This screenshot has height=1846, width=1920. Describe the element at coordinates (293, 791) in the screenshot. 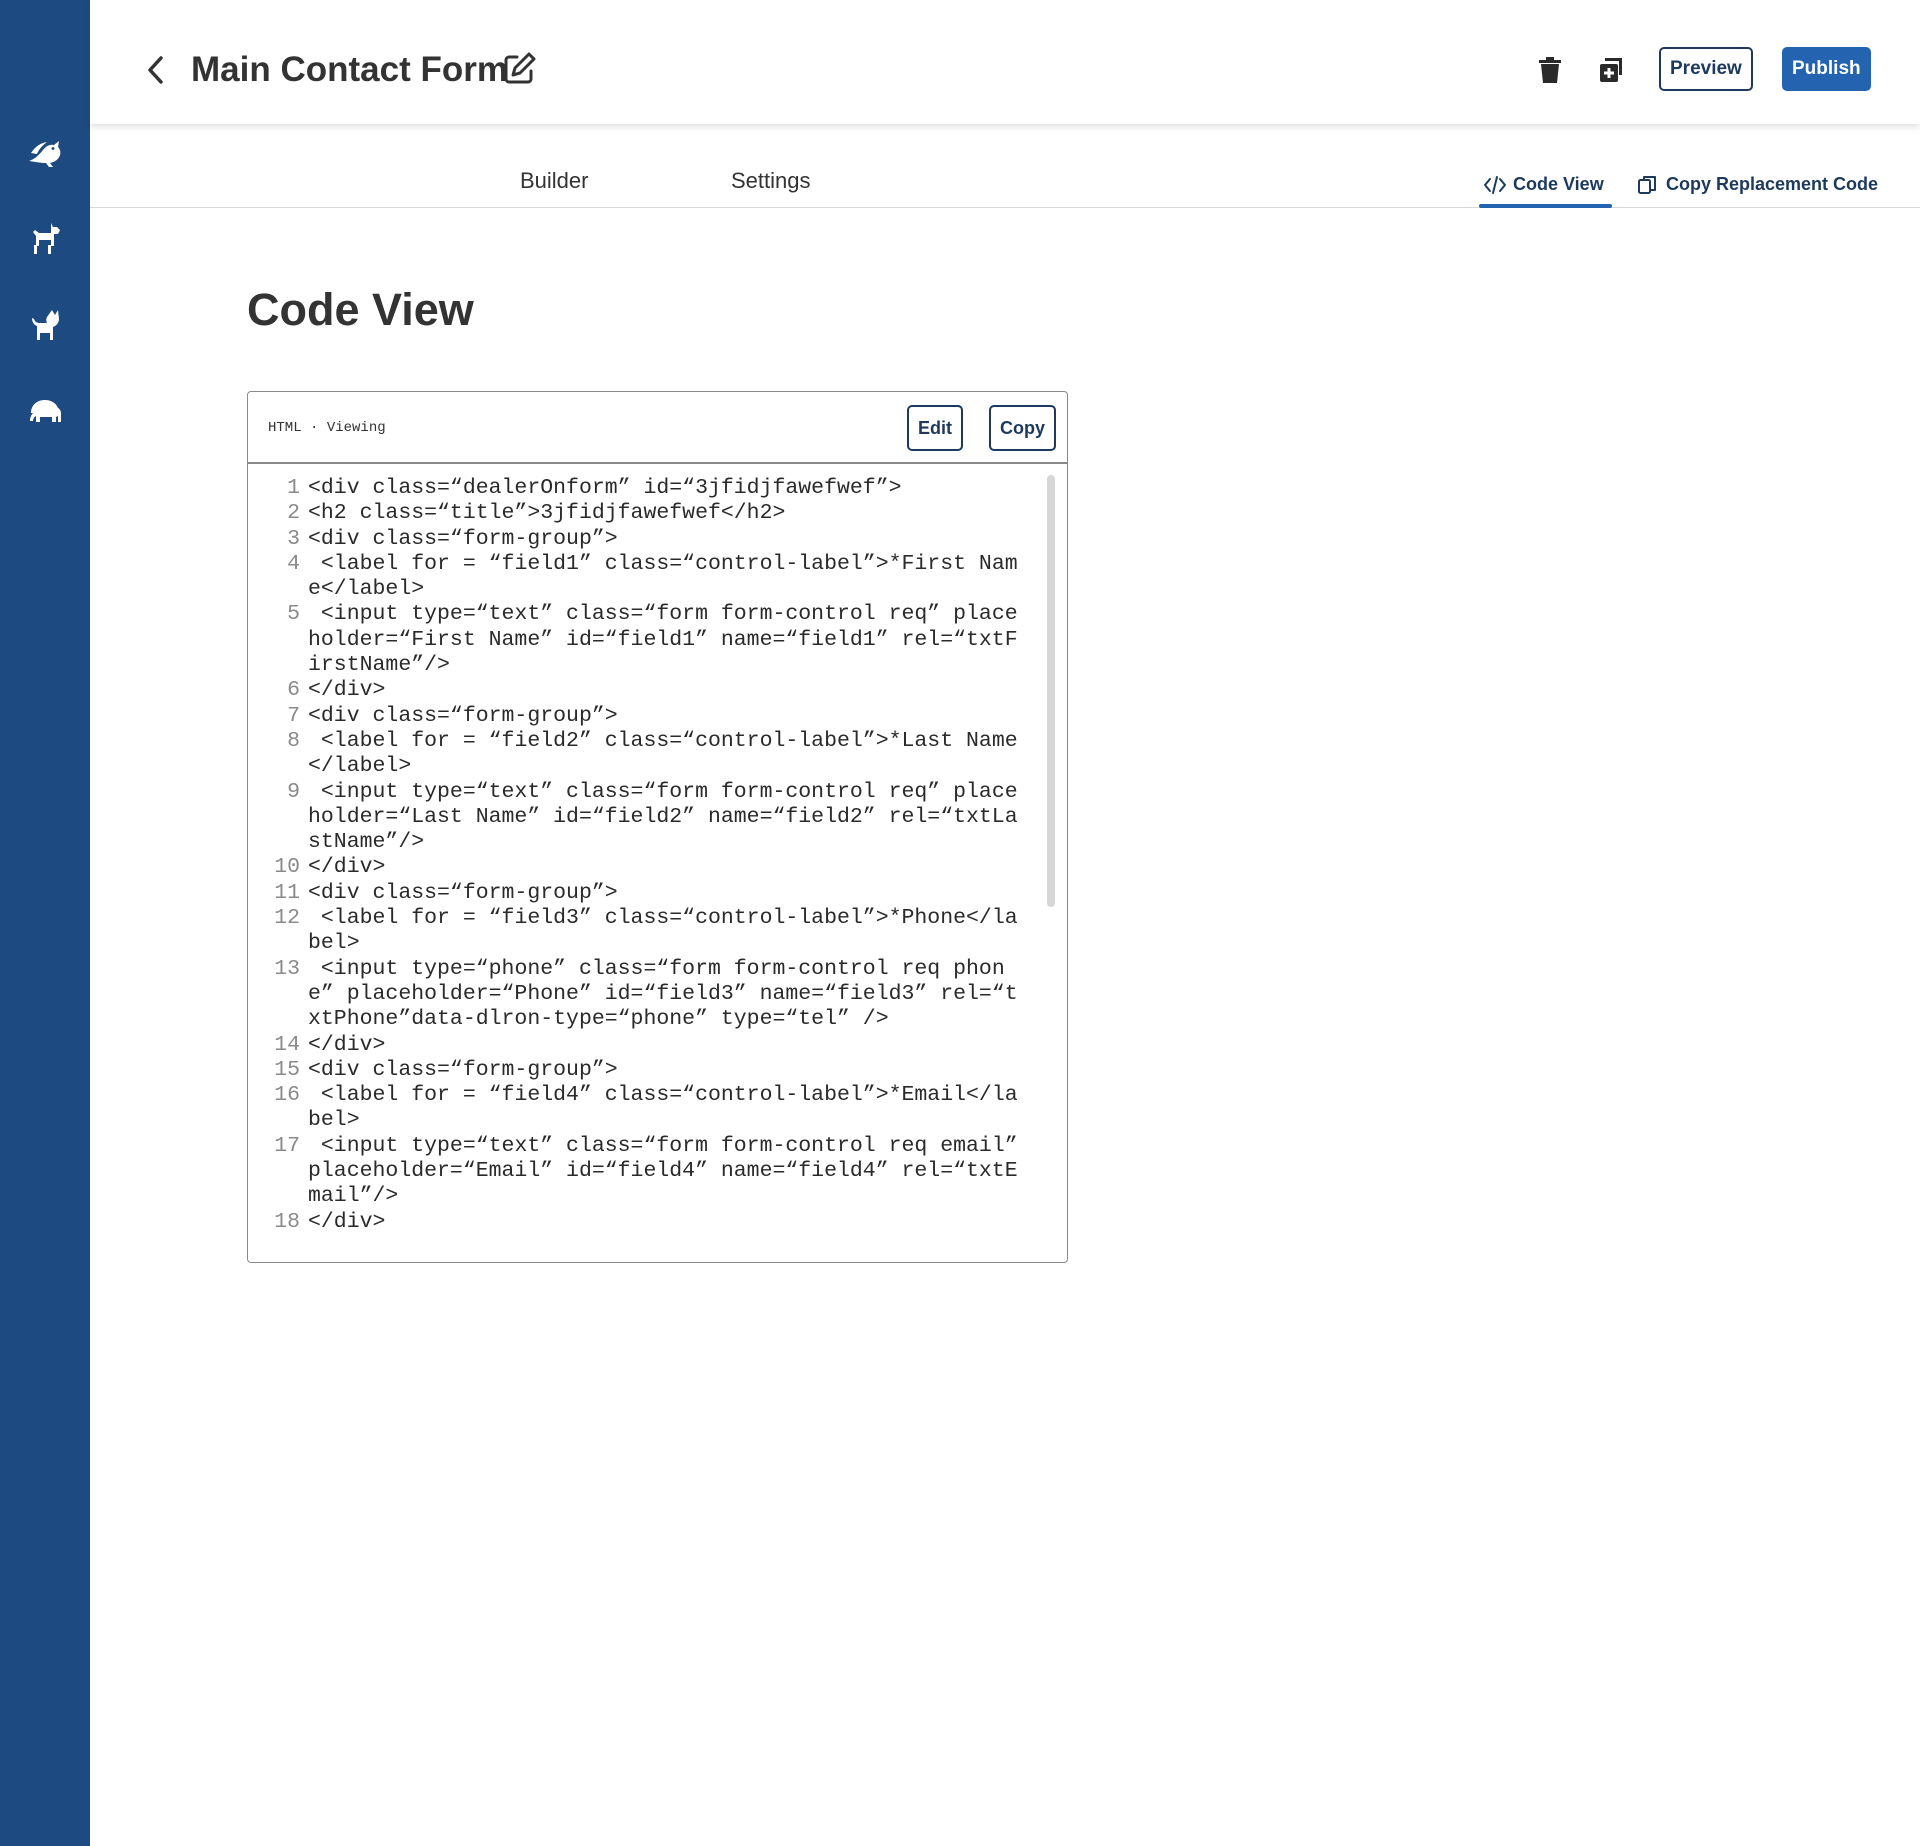

I see `line-number: 9` at that location.